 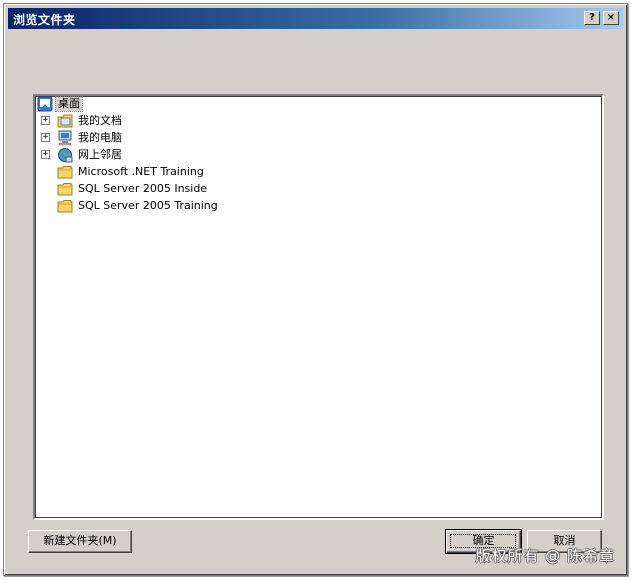 I want to click on tree-node-label: 我的文档, so click(x=100, y=120).